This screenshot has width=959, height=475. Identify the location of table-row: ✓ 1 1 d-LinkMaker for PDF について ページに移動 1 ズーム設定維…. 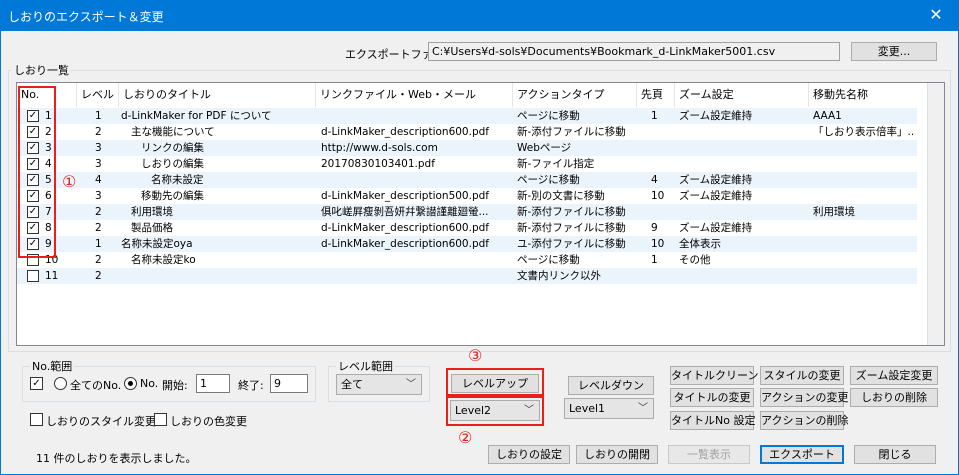
(467, 116).